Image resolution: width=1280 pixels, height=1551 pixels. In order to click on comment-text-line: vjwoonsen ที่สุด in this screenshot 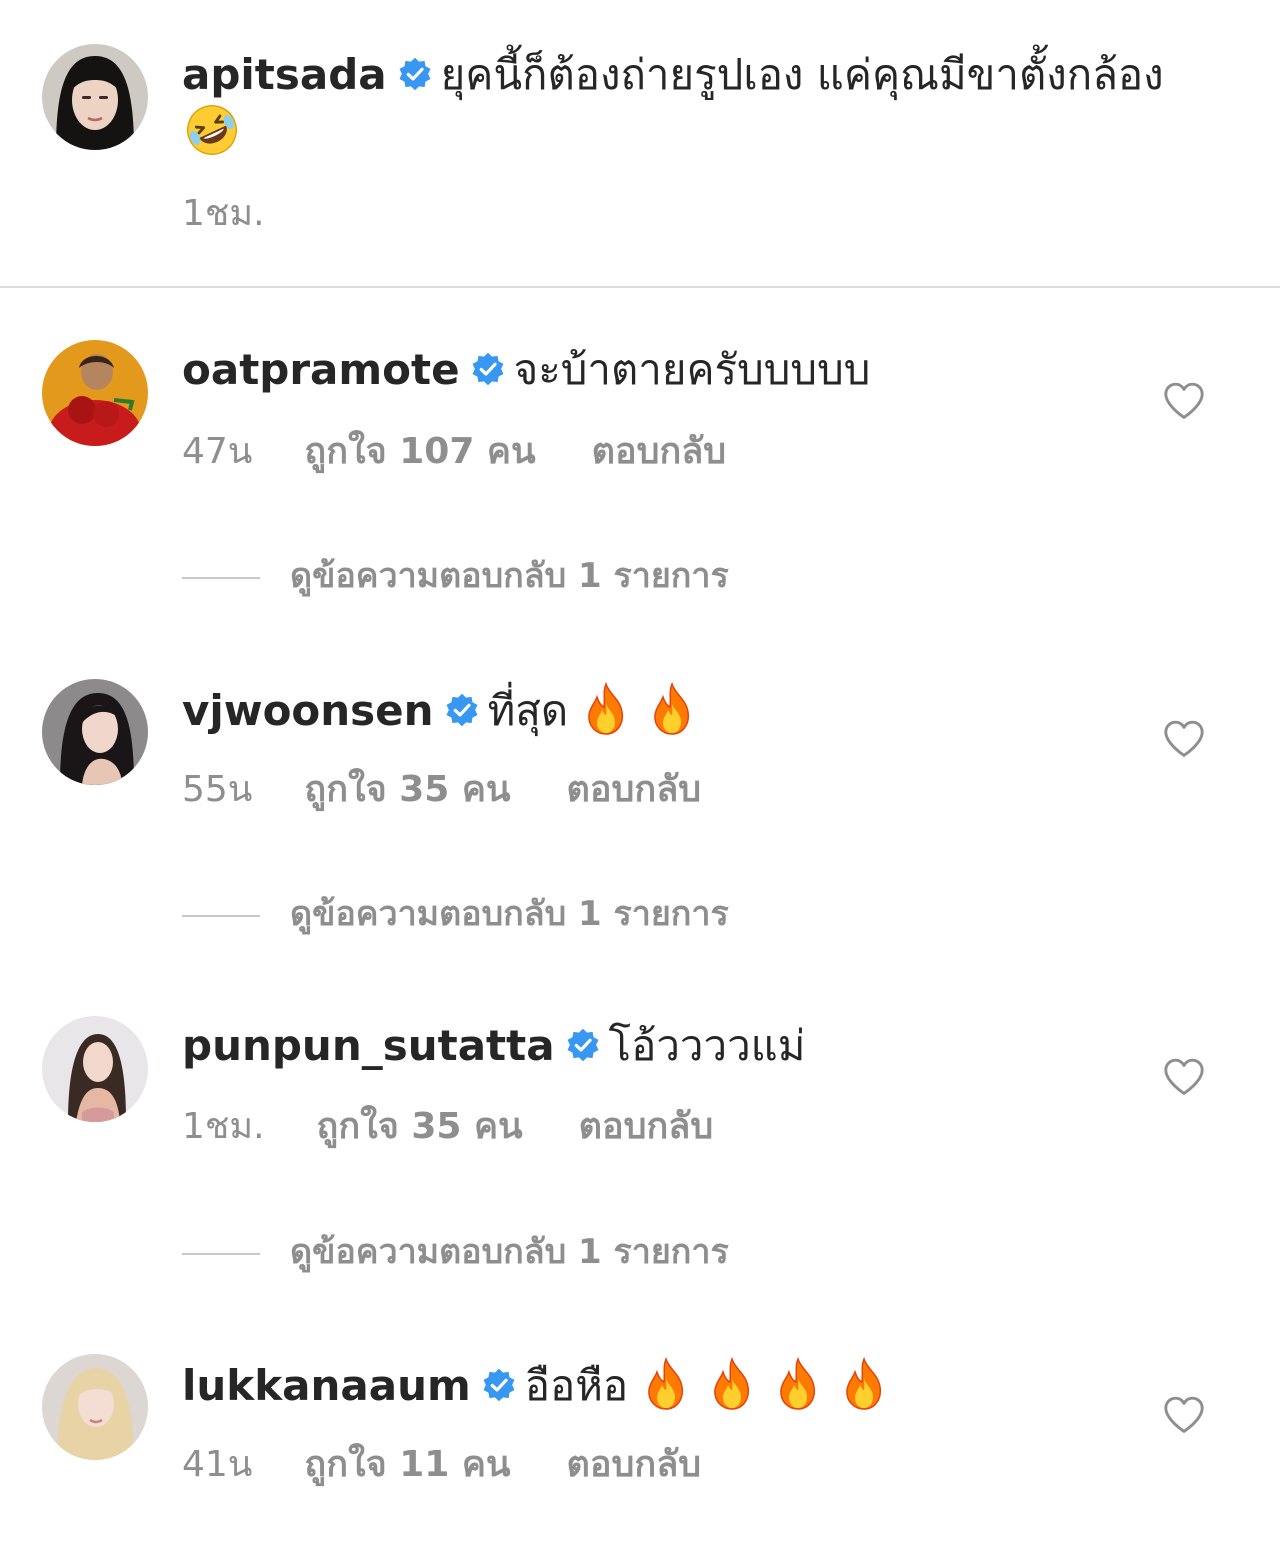, I will do `click(441, 710)`.